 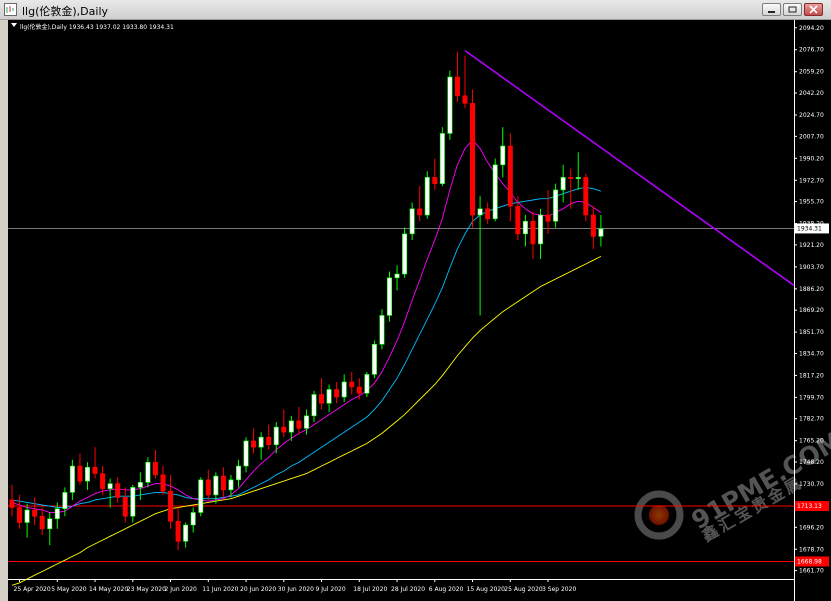 I want to click on time-tick-label: 9 Jul 2020, so click(x=331, y=589).